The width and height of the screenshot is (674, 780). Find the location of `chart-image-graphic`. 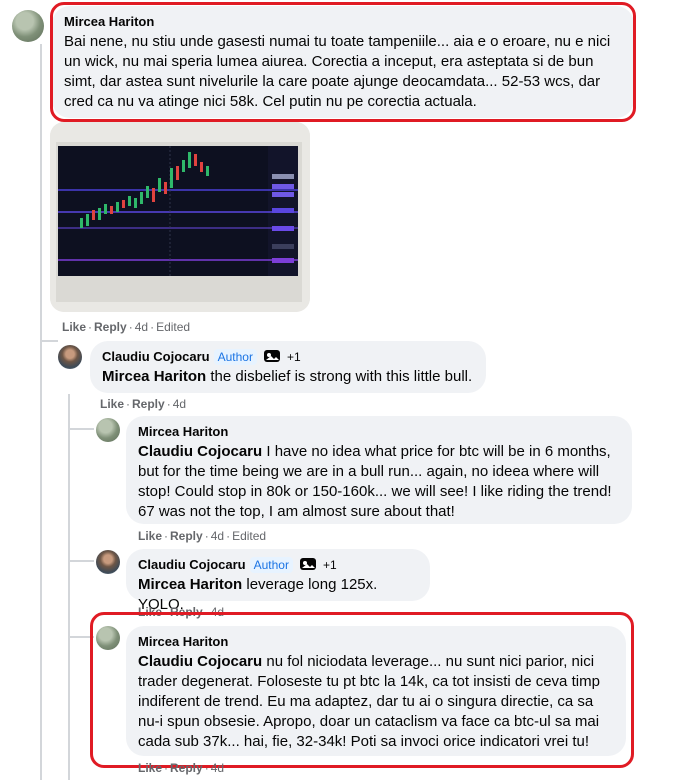

chart-image-graphic is located at coordinates (180, 217).